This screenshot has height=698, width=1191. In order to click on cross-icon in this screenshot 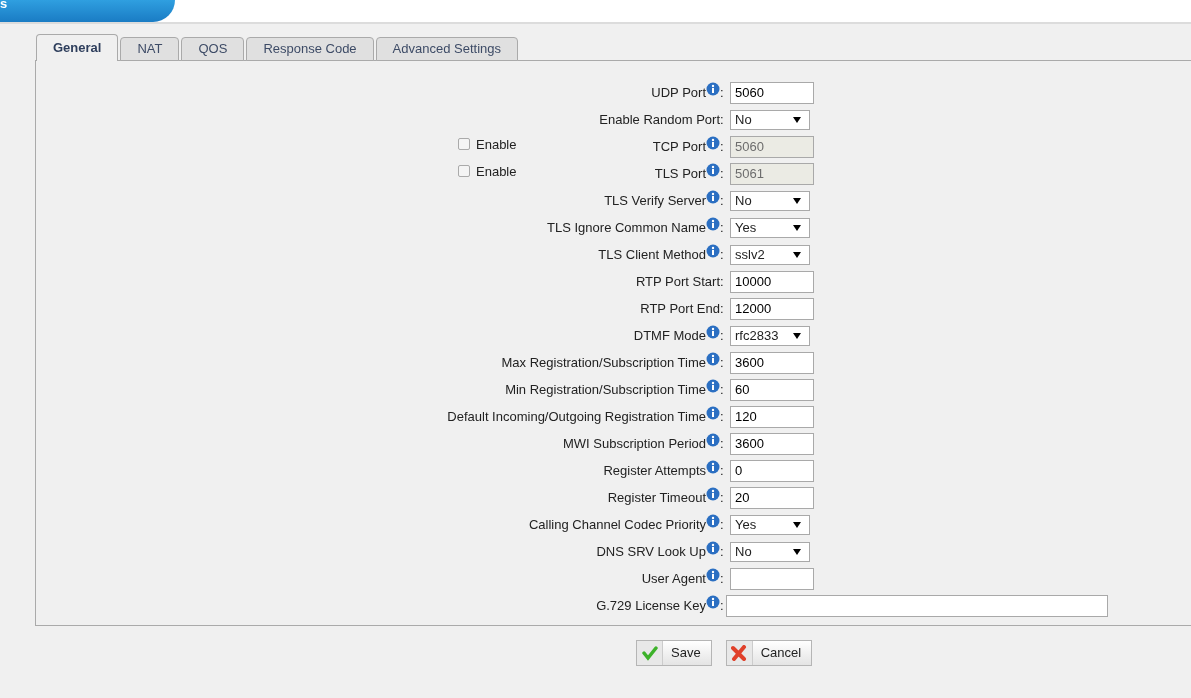, I will do `click(739, 653)`.